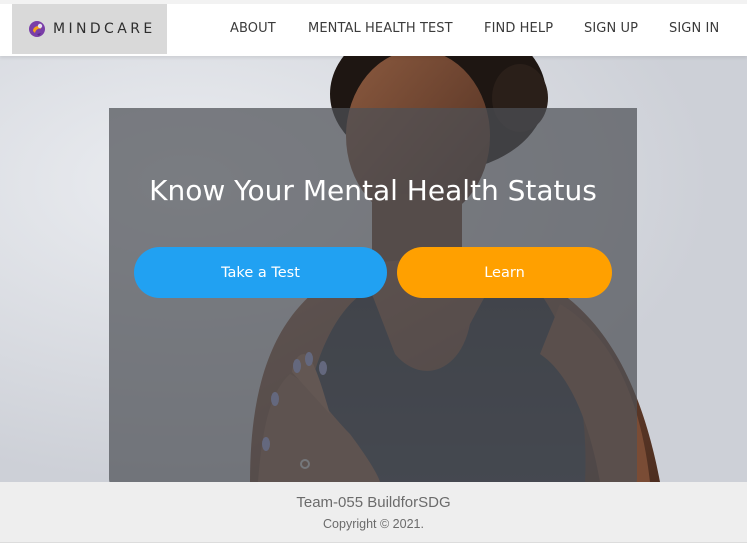 The image size is (747, 546). What do you see at coordinates (260, 272) in the screenshot?
I see `take-a-test-button: Take a Test` at bounding box center [260, 272].